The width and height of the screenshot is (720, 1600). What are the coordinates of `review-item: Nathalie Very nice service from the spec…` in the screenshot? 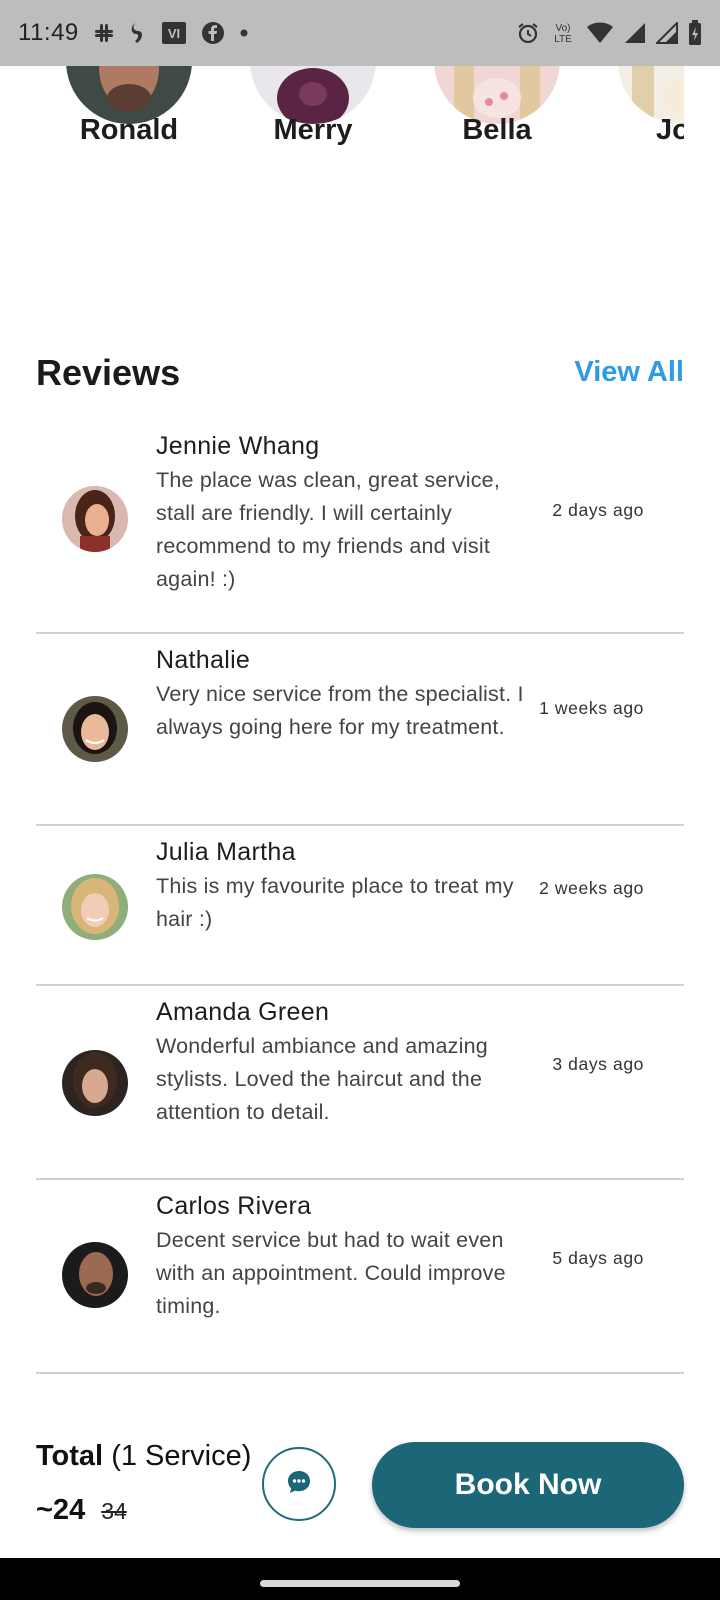 It's located at (360, 730).